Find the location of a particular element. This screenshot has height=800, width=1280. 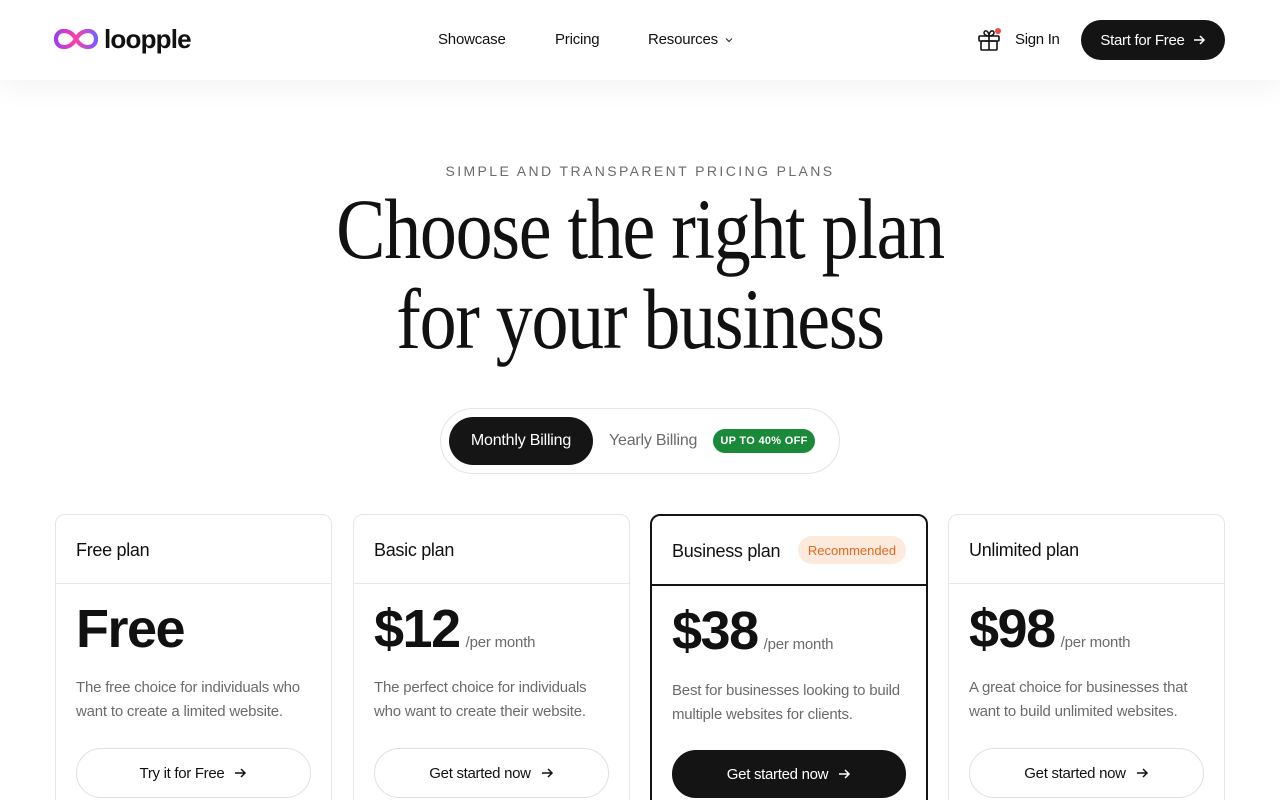

yearly-billing-option: Yearly Billing is located at coordinates (653, 441).